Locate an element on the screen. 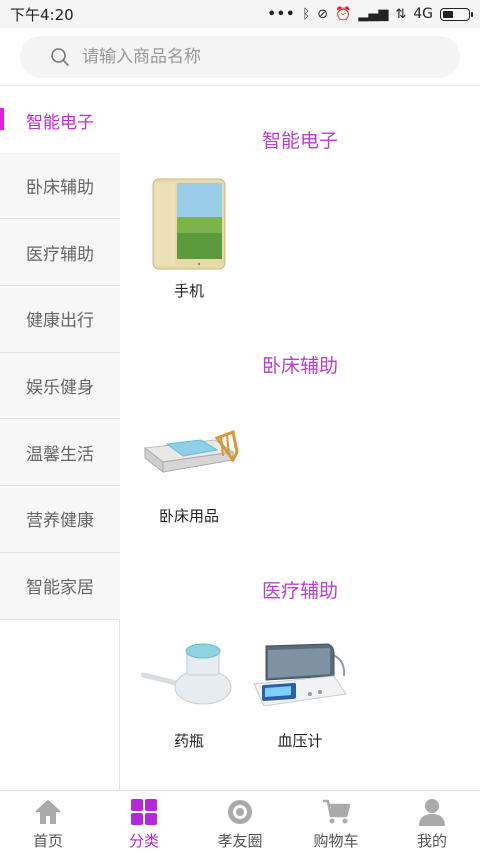 The image size is (480, 853). signal-icon: ▂▄▆ is located at coordinates (373, 14).